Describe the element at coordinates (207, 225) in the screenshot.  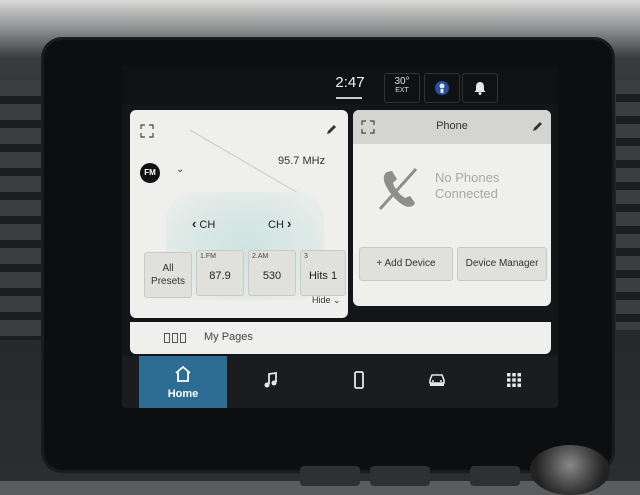
I see `channel-previous-label: CH` at that location.